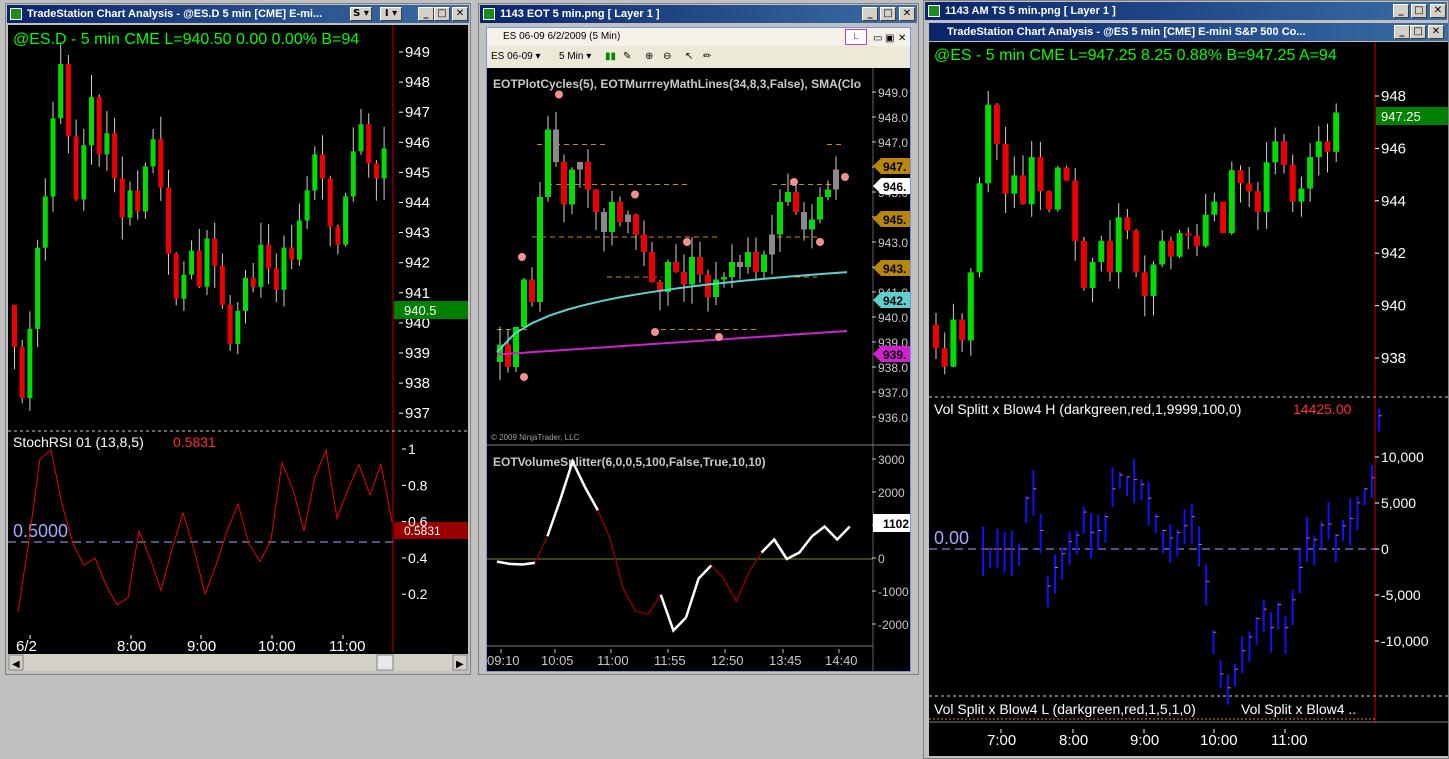 The width and height of the screenshot is (1449, 759). I want to click on cursor-icon: ↖, so click(689, 57).